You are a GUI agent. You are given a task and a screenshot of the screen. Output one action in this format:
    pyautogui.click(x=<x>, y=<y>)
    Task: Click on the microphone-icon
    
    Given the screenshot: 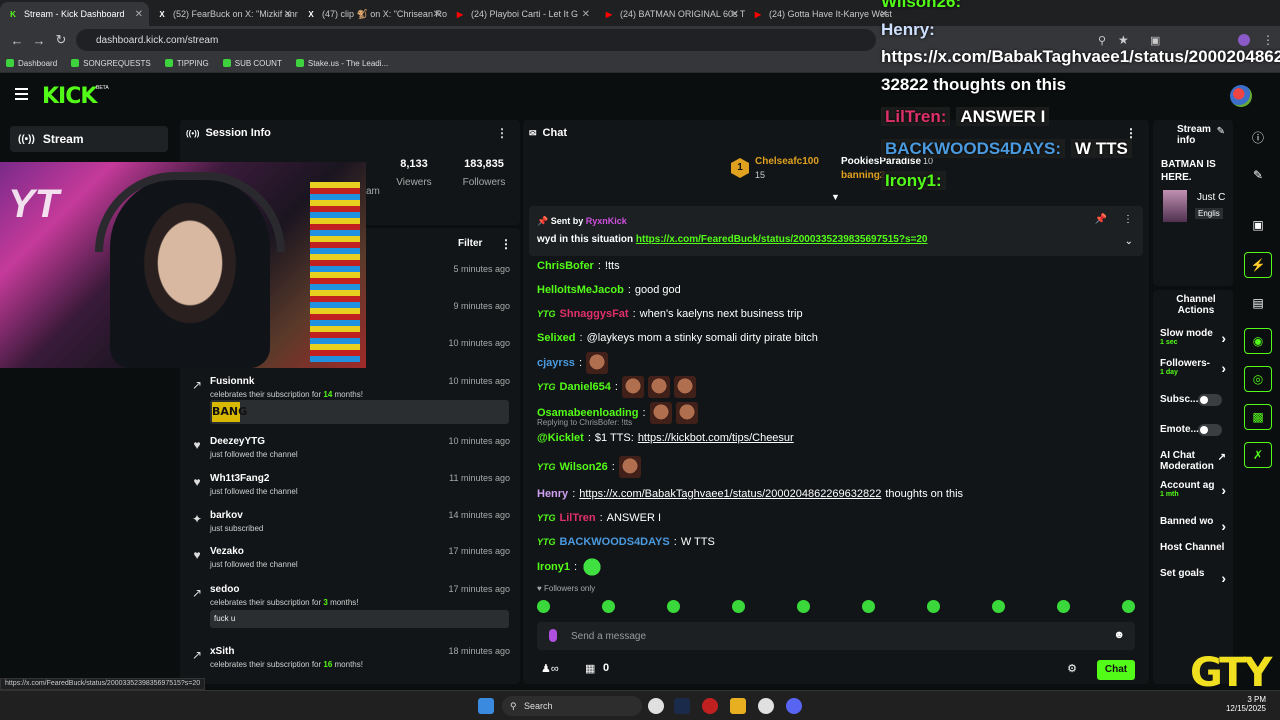 What is the action you would take?
    pyautogui.click(x=553, y=635)
    